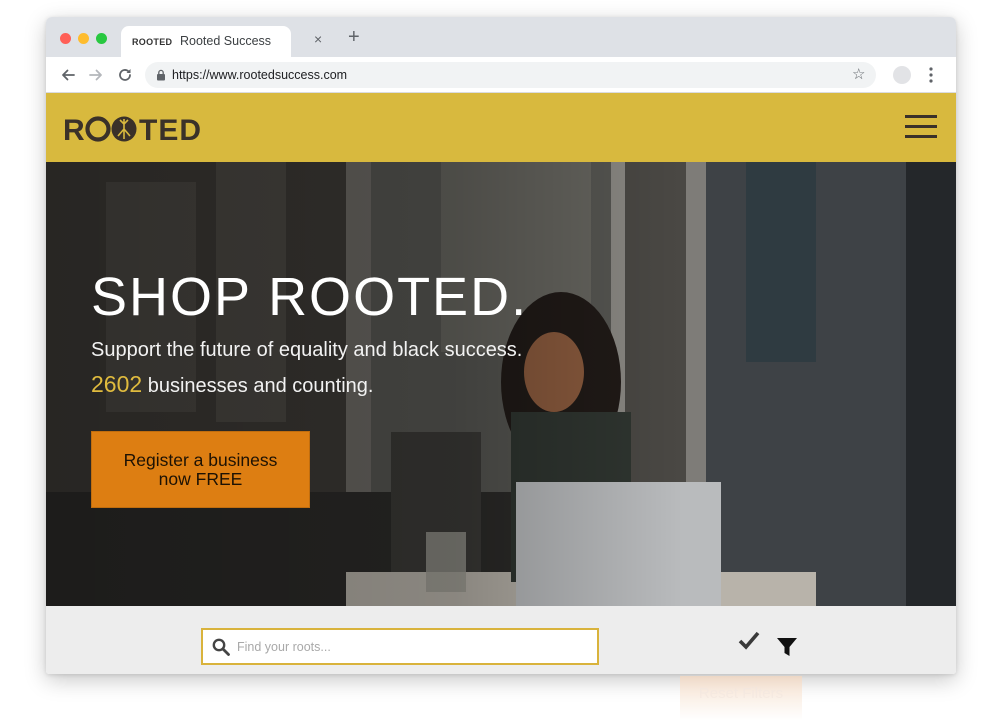 The width and height of the screenshot is (1002, 720). What do you see at coordinates (74, 129) in the screenshot?
I see `svg-text: R` at bounding box center [74, 129].